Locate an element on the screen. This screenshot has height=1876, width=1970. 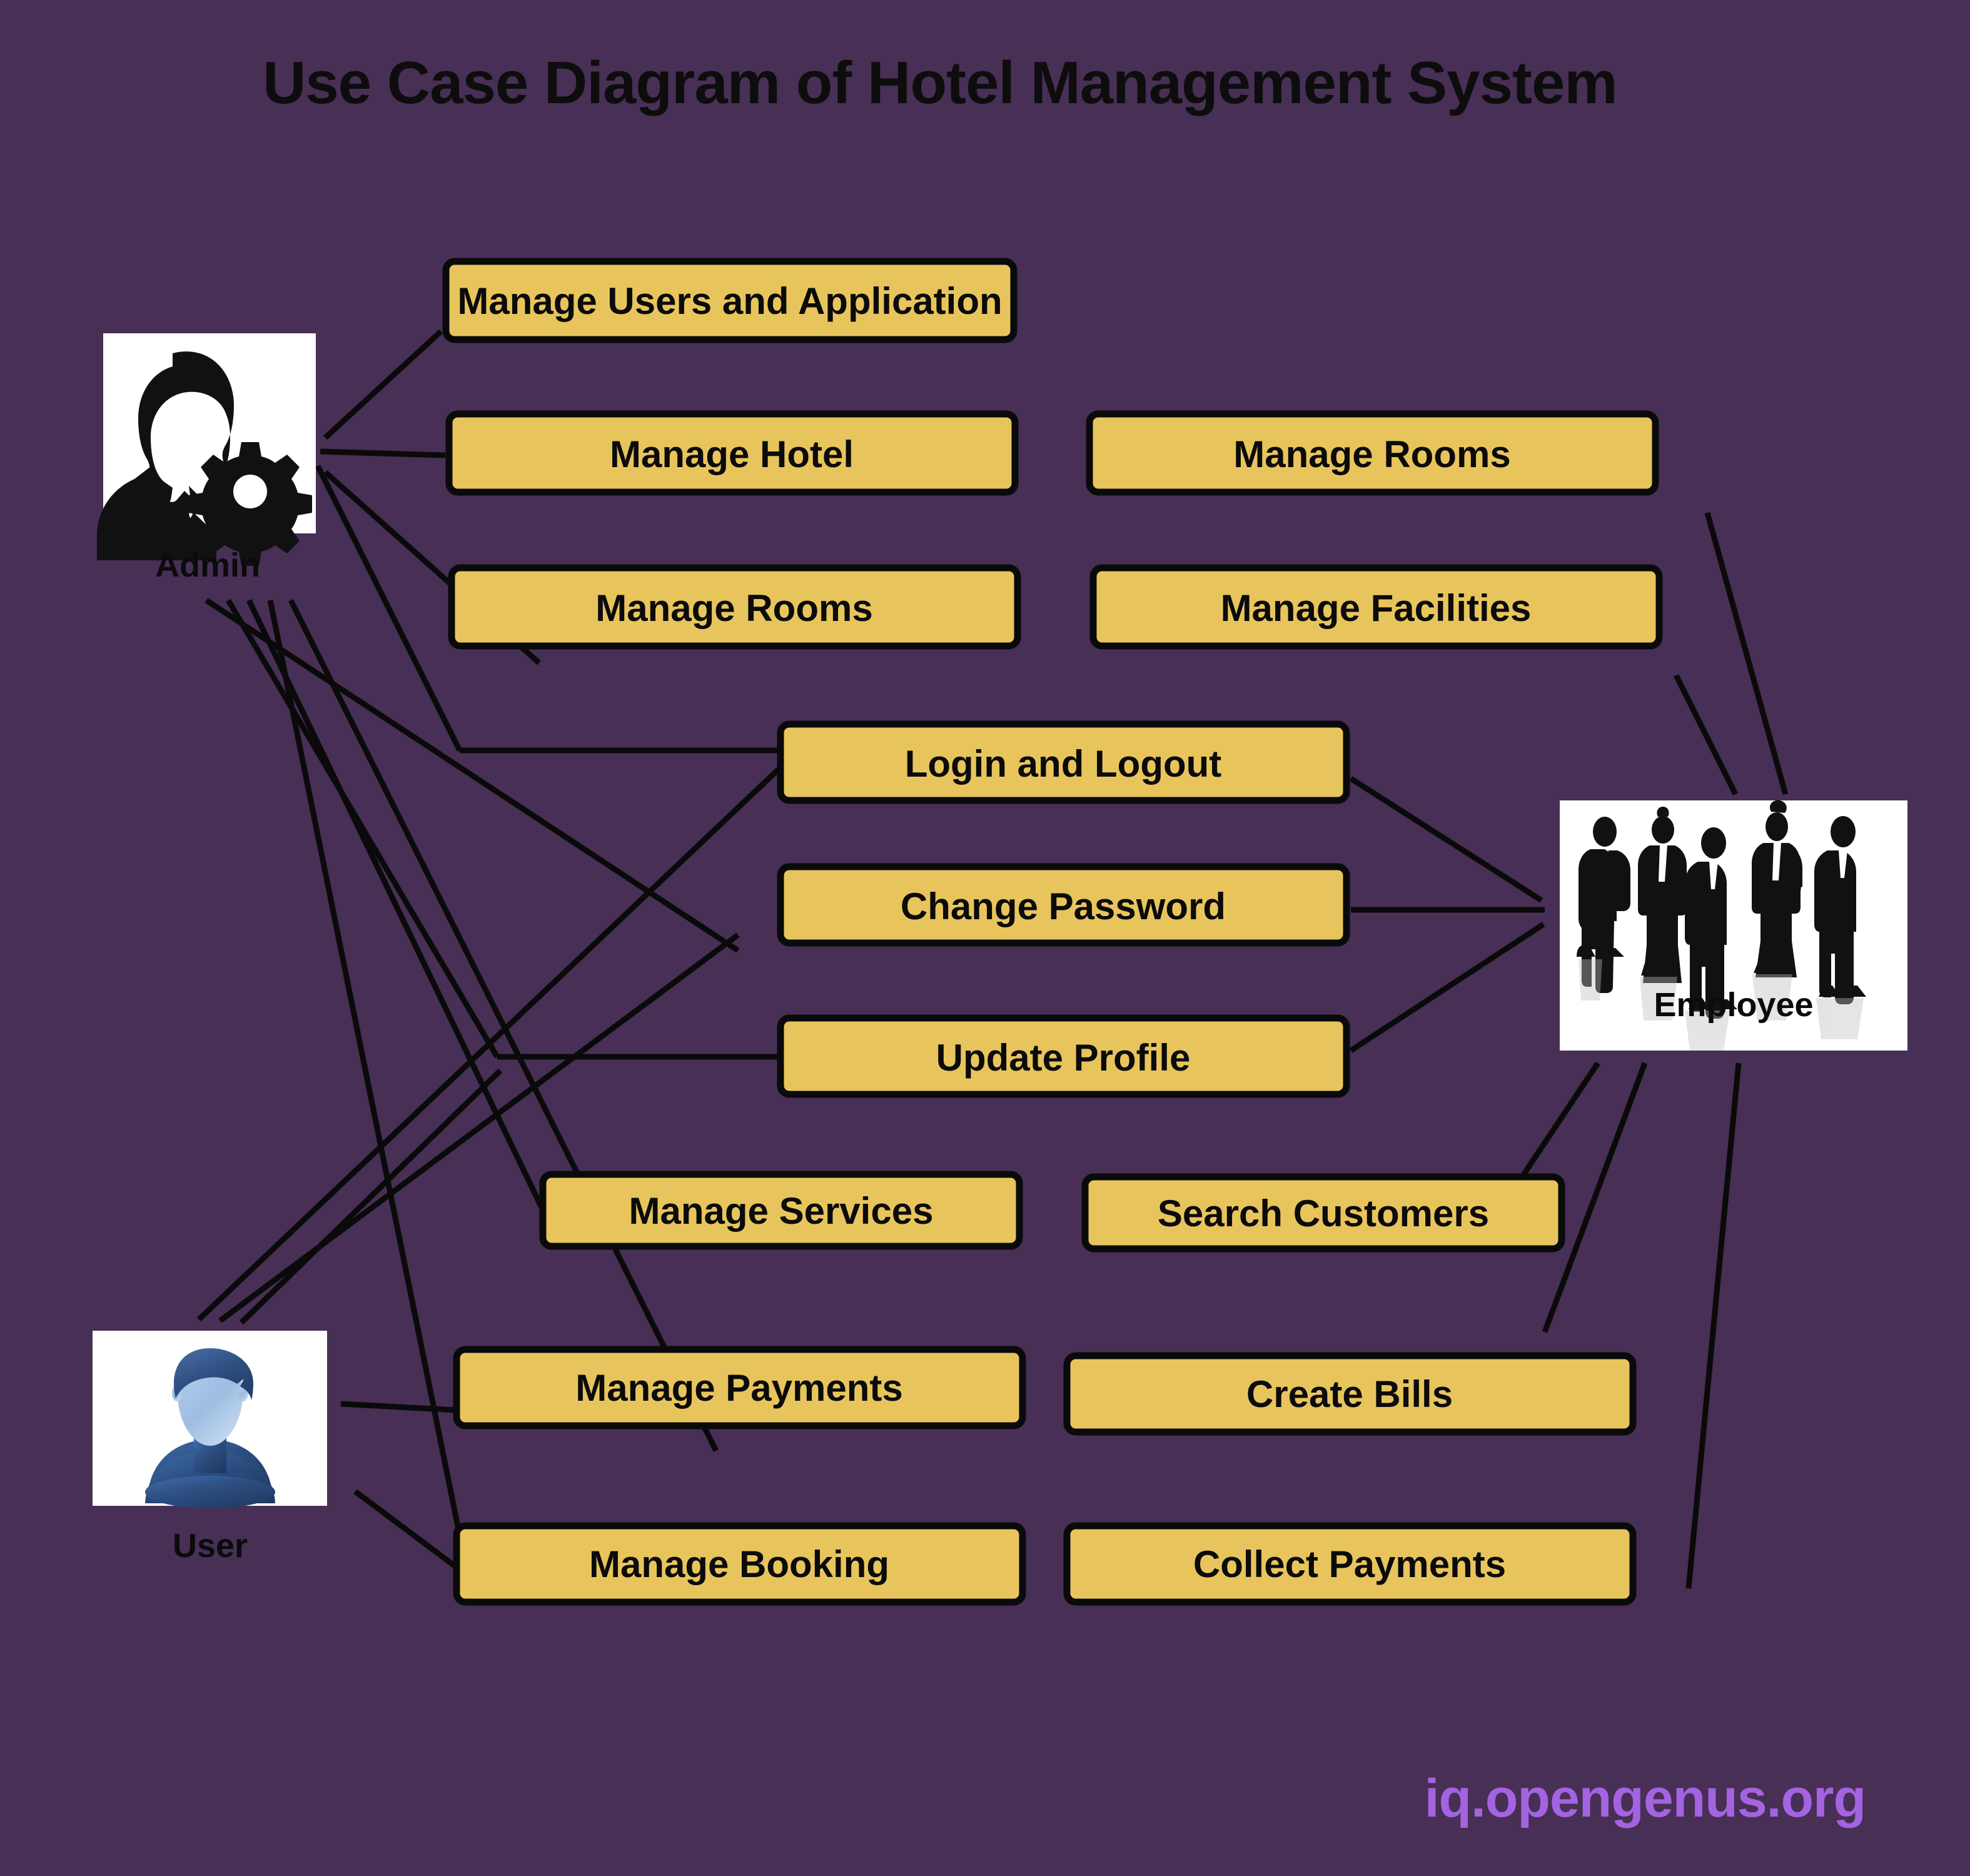
use-case-label: Manage Facilities is located at coordinates (1376, 608).